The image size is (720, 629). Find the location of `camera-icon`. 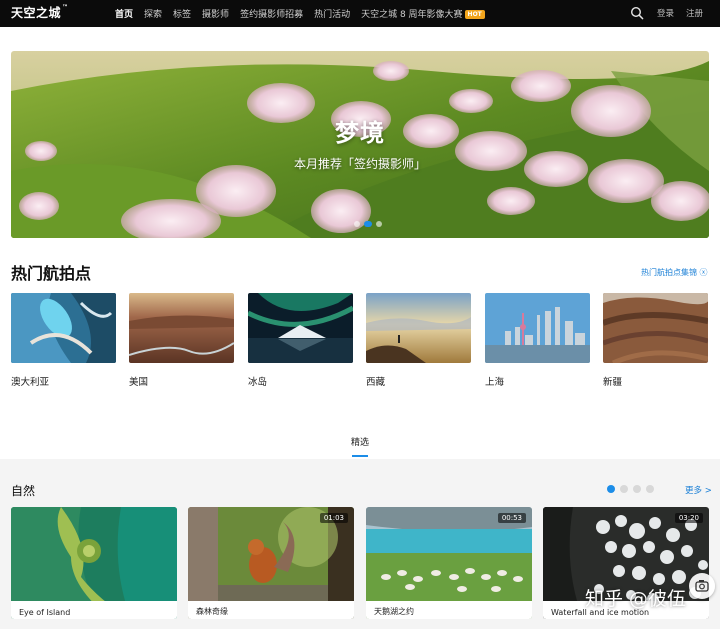

camera-icon is located at coordinates (702, 586).